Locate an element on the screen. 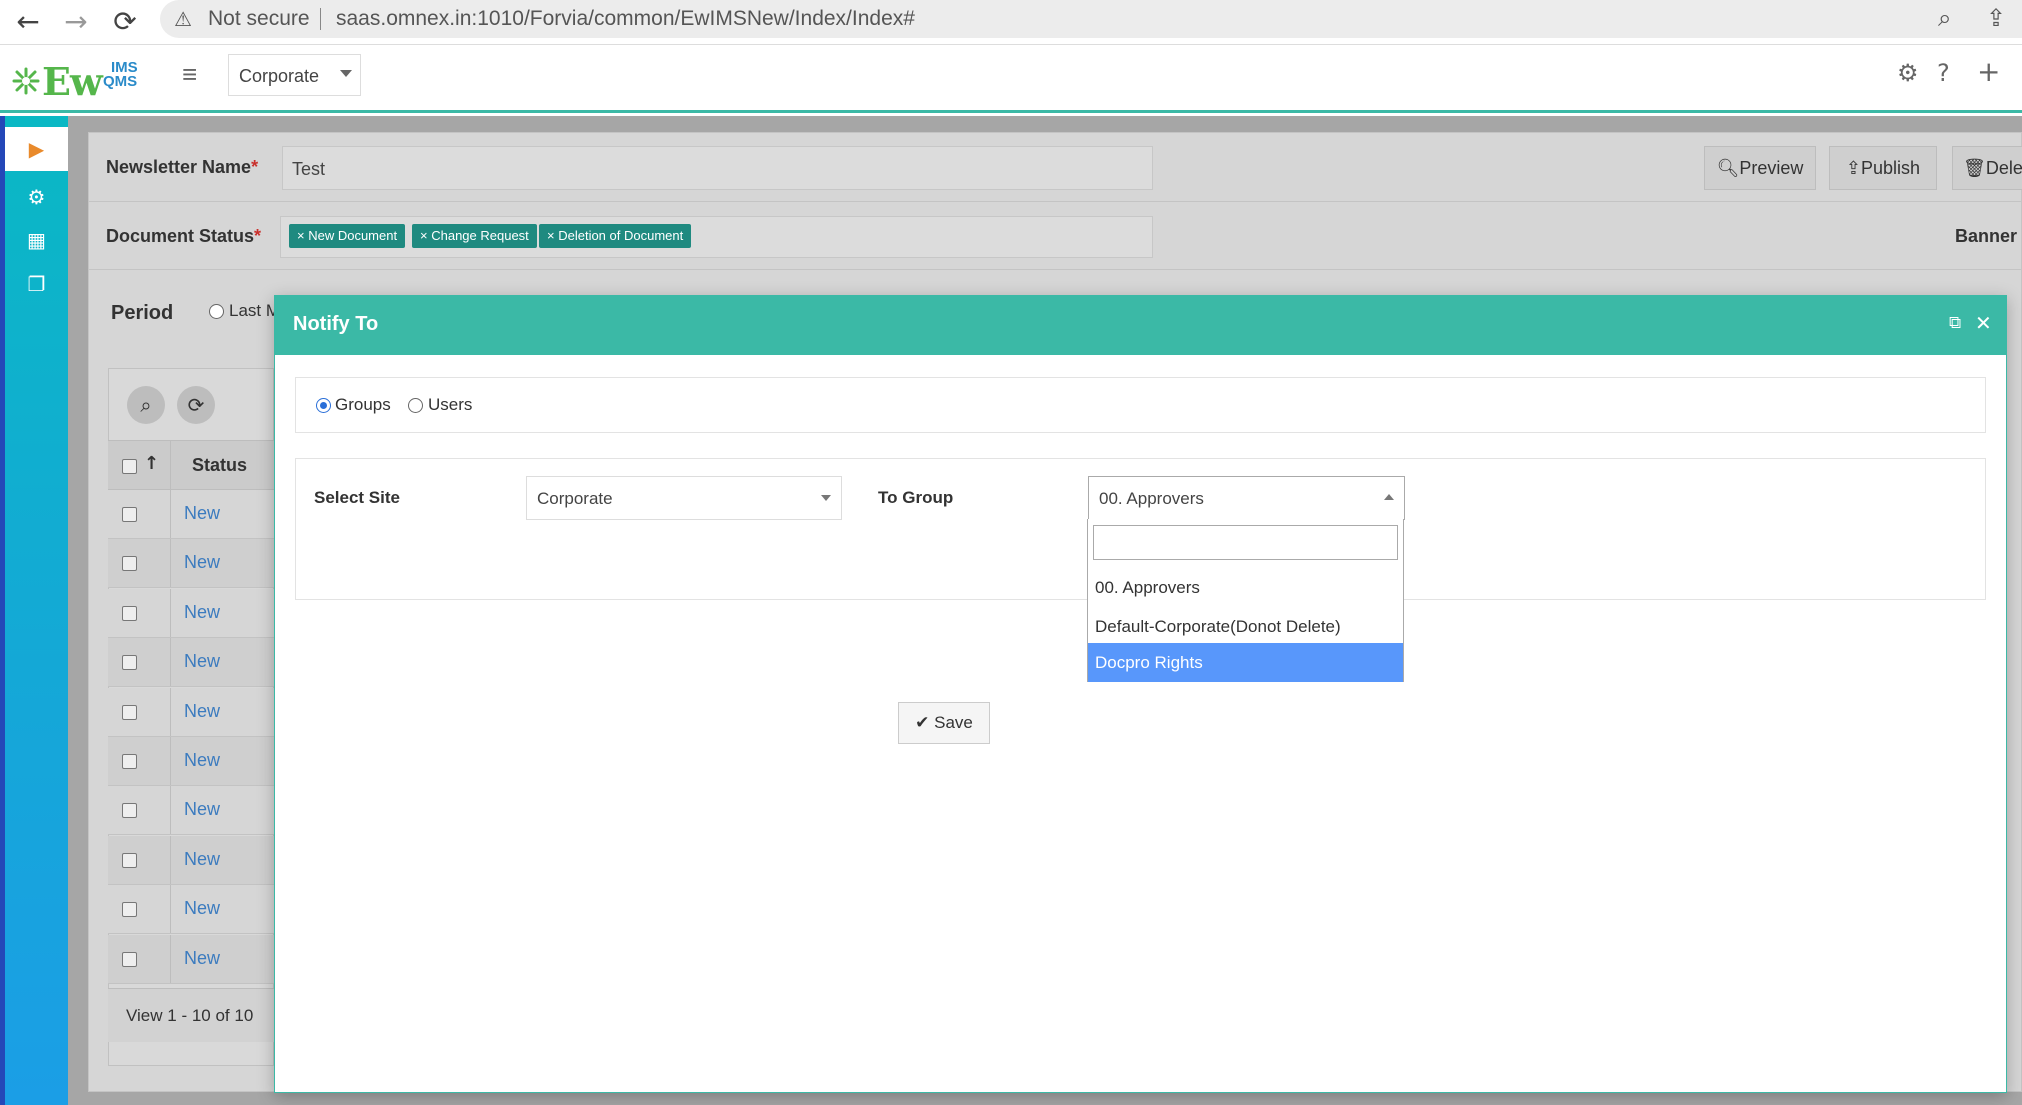 Image resolution: width=2022 pixels, height=1105 pixels. dialog-header: Notify To ⧉ ✕ is located at coordinates (1140, 325).